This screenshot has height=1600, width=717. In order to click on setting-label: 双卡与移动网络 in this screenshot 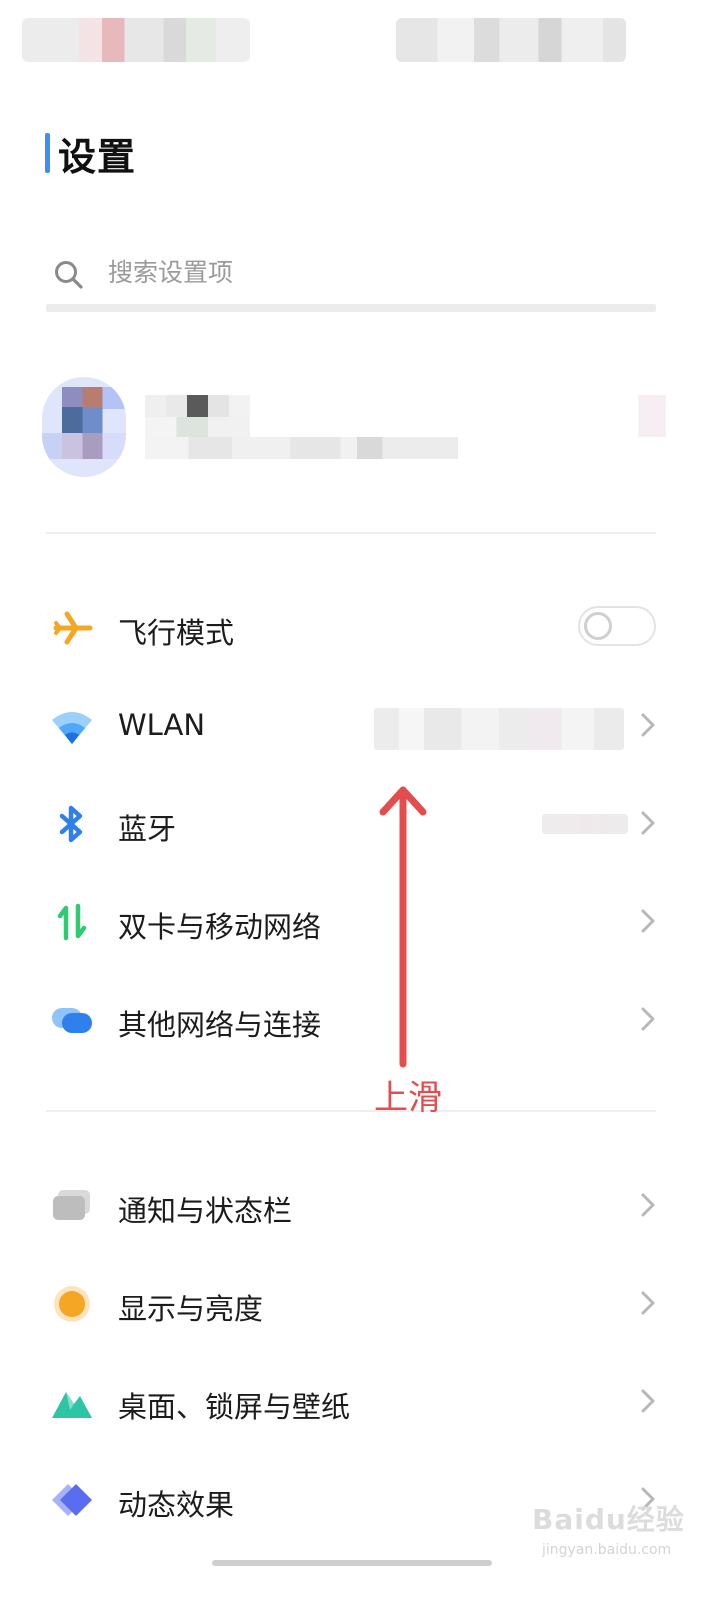, I will do `click(220, 927)`.